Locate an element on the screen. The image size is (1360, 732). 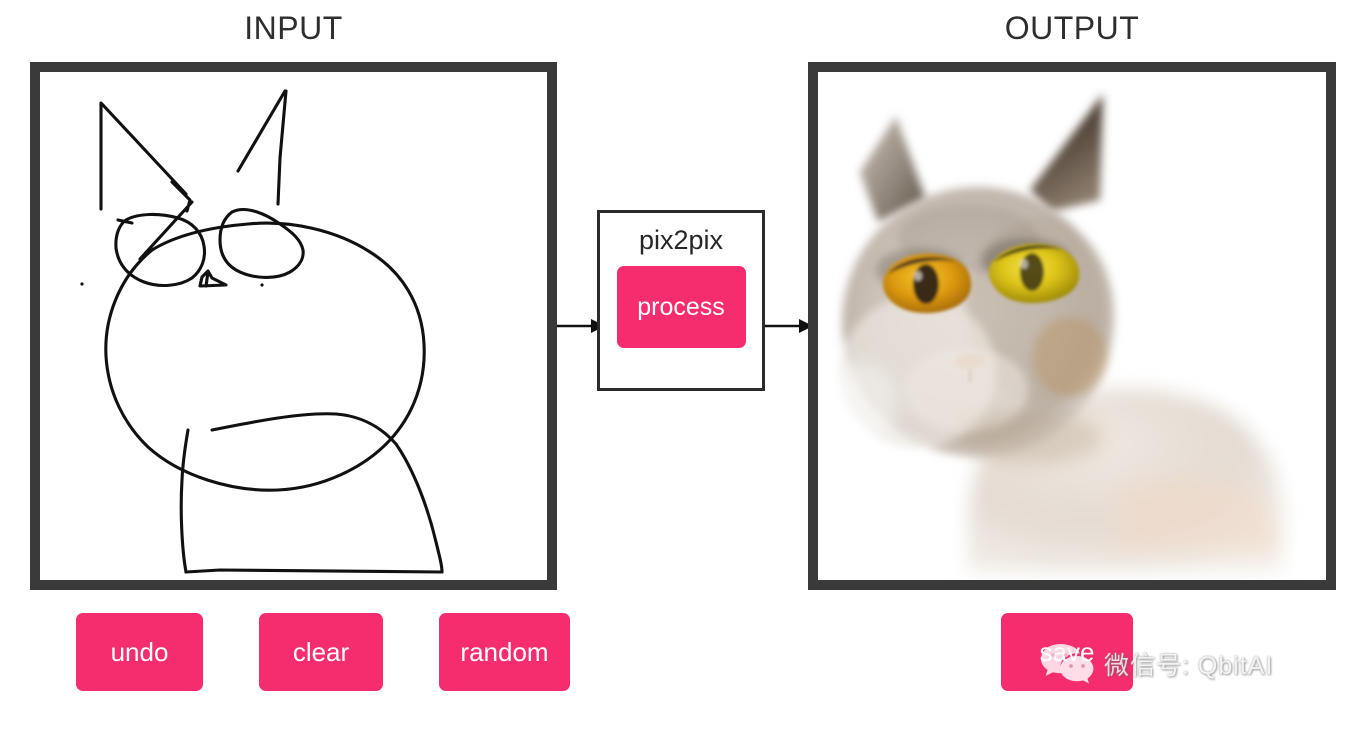
undo-button: undo is located at coordinates (139, 652).